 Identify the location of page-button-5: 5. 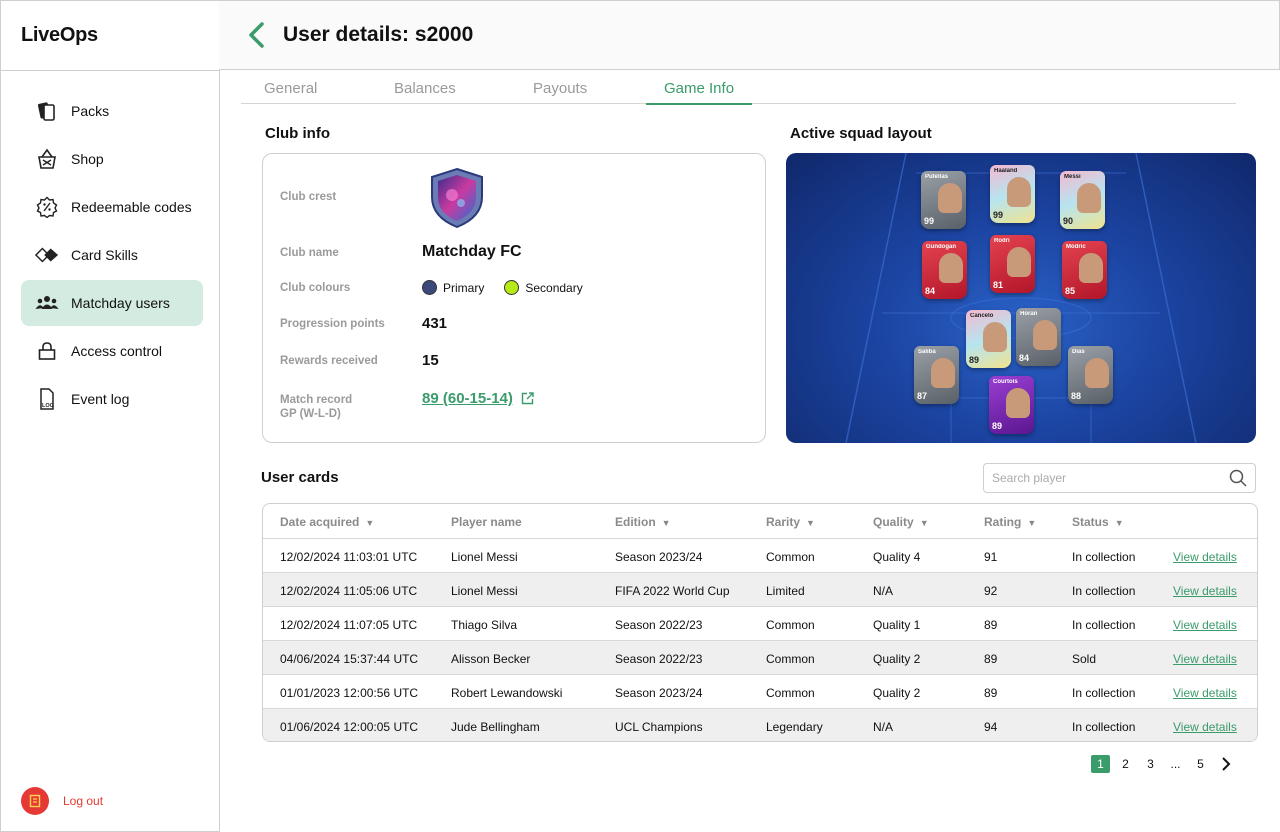
(1200, 764).